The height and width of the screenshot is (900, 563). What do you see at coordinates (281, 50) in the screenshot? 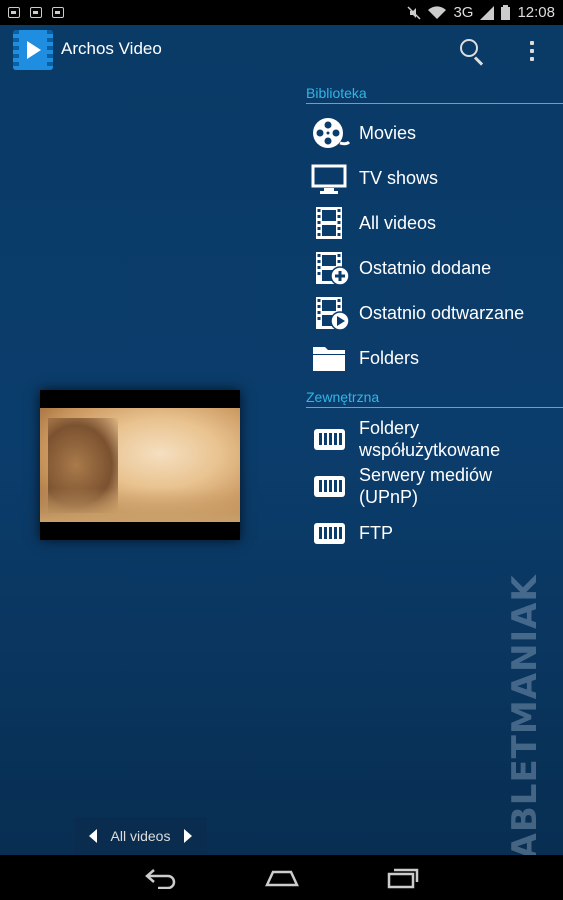
I see `action-bar: Archos Video` at bounding box center [281, 50].